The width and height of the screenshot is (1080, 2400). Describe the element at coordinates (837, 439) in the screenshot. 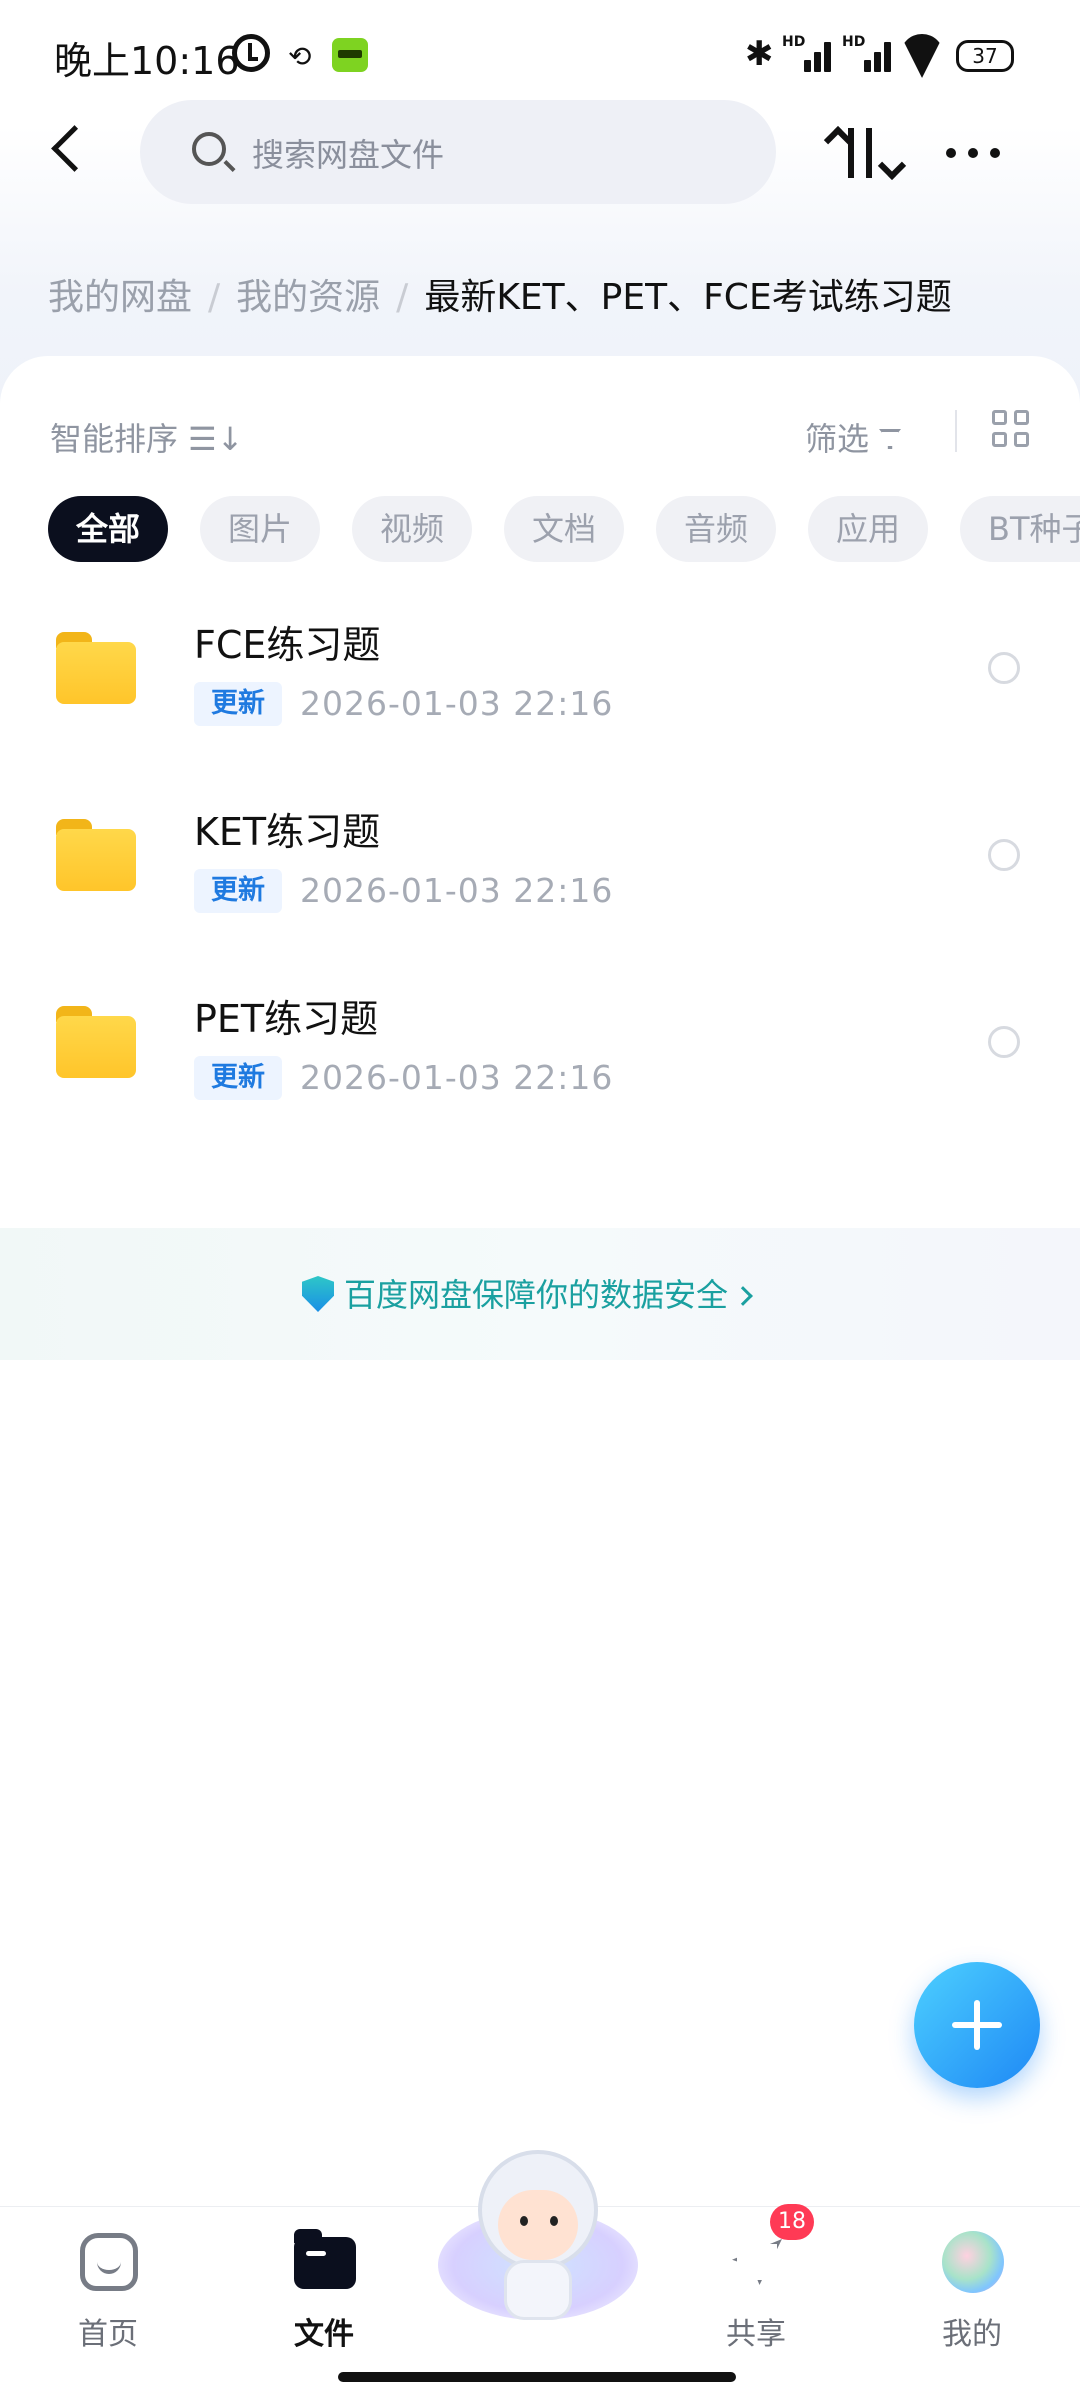

I see `filter-label: 筛选` at that location.